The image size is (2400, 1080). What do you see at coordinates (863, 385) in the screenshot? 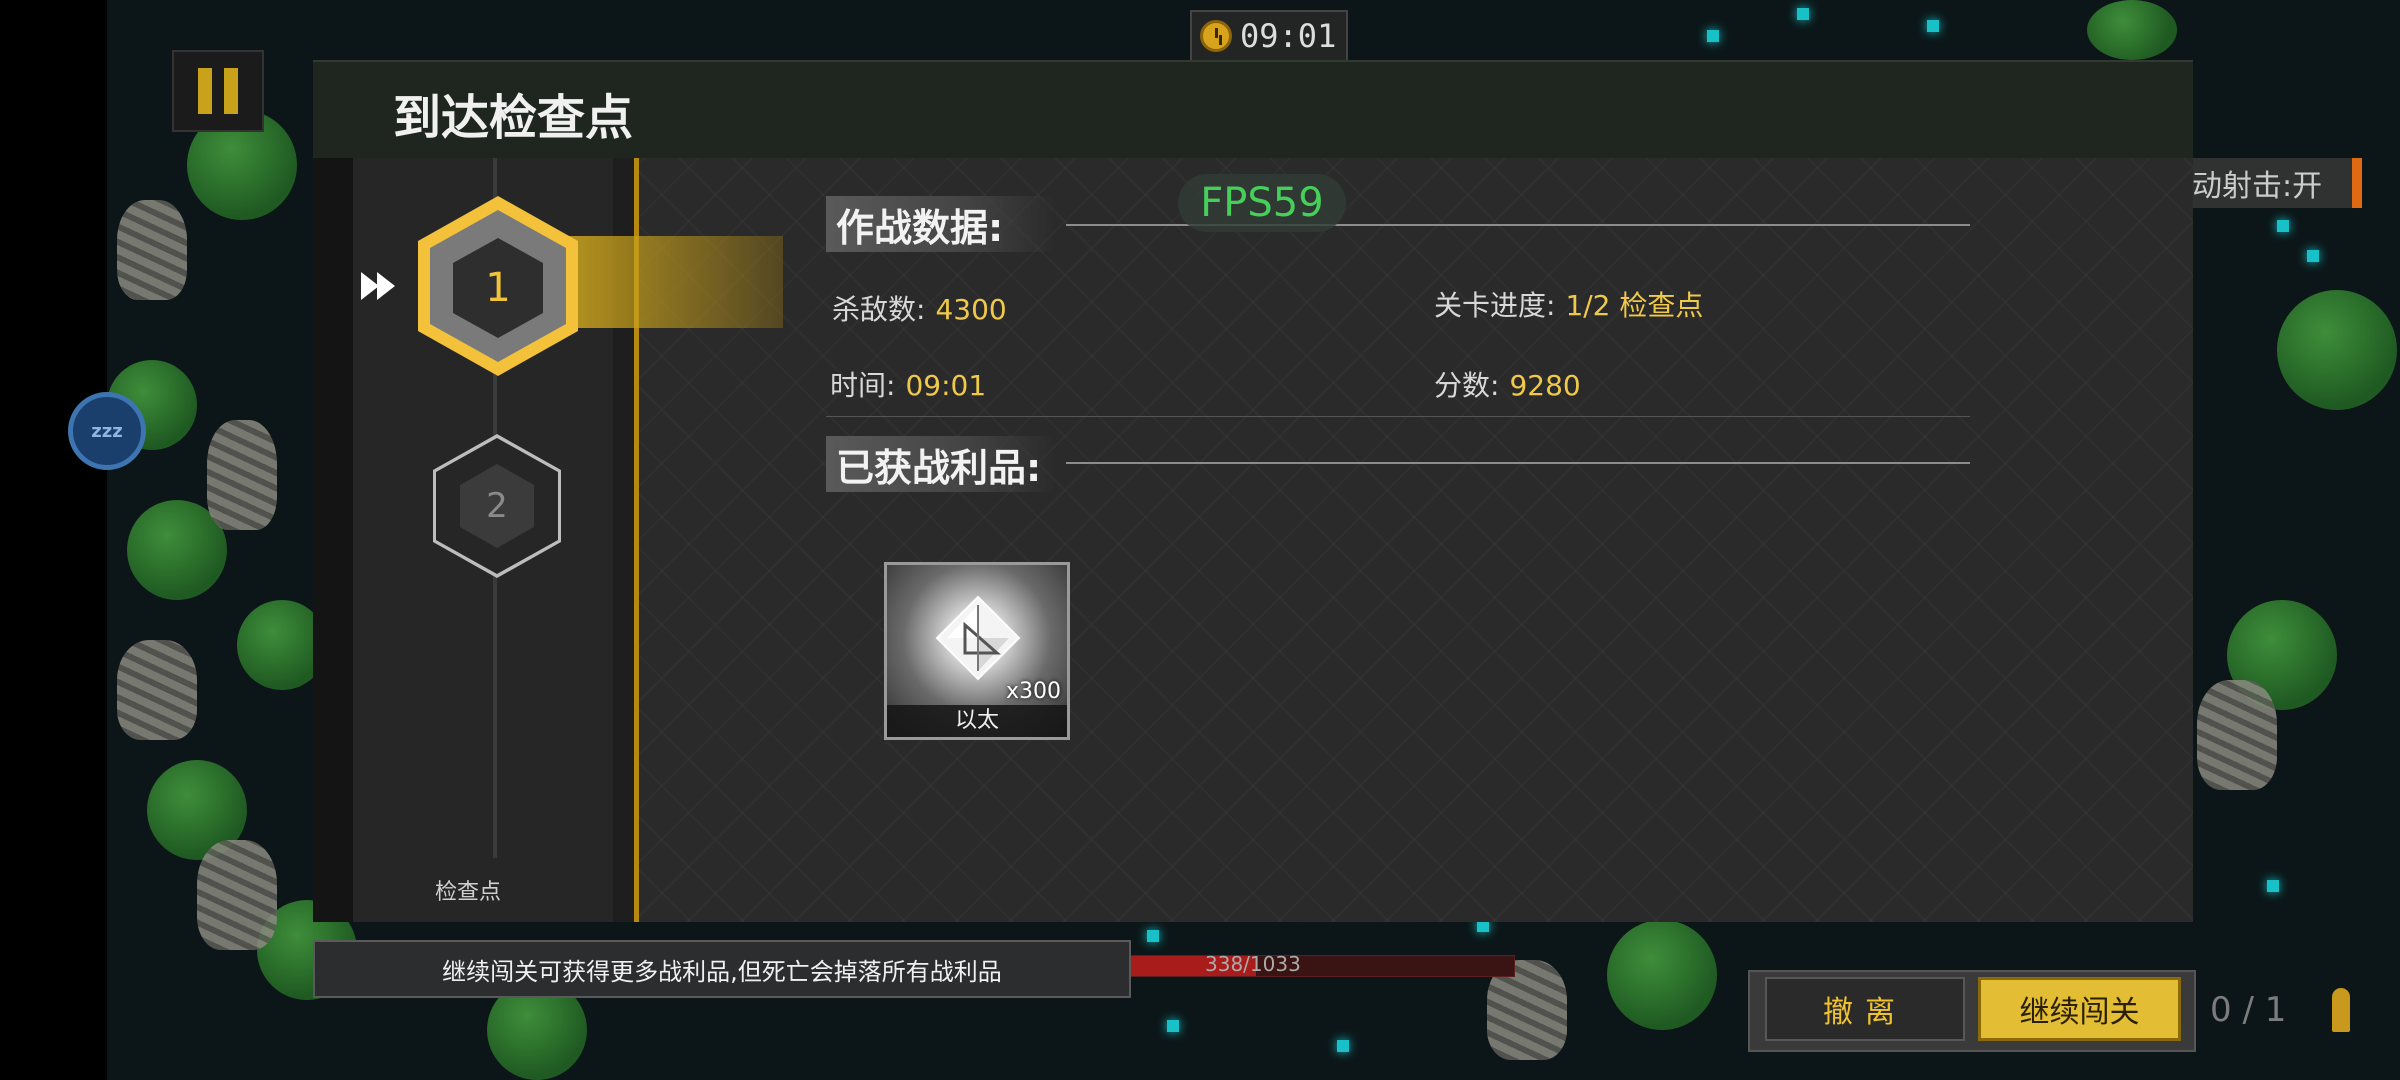
I see `time-label: 时间:` at bounding box center [863, 385].